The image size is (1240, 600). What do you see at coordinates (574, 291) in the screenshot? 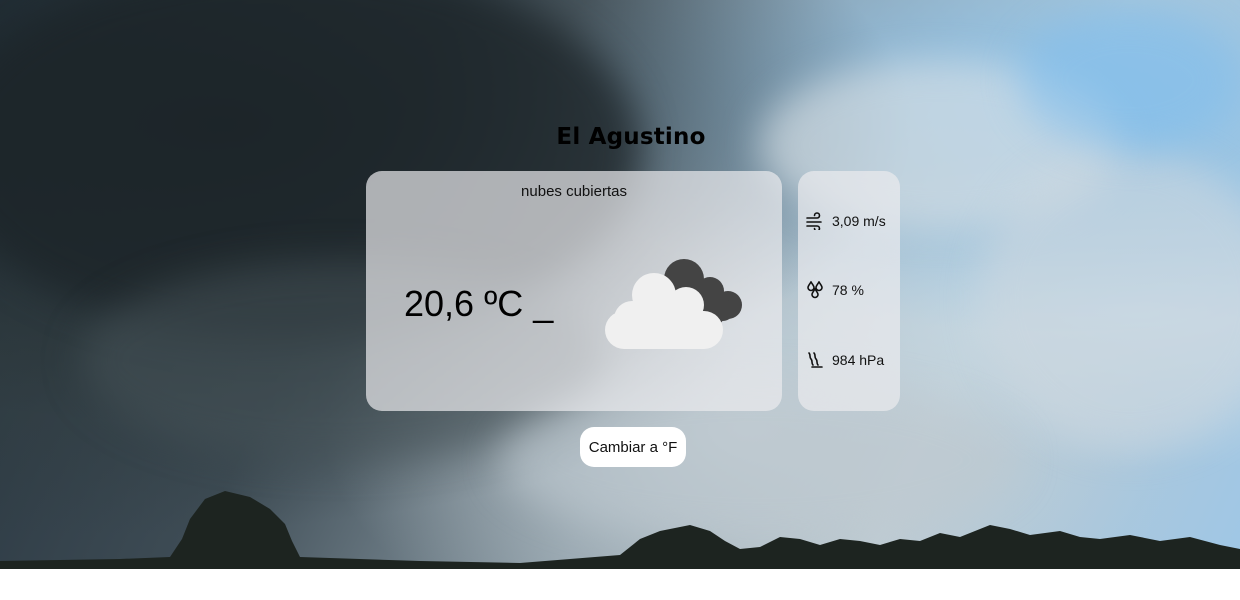
I see `current-weather-card: nubes cubiertas 20,6 ºC _` at bounding box center [574, 291].